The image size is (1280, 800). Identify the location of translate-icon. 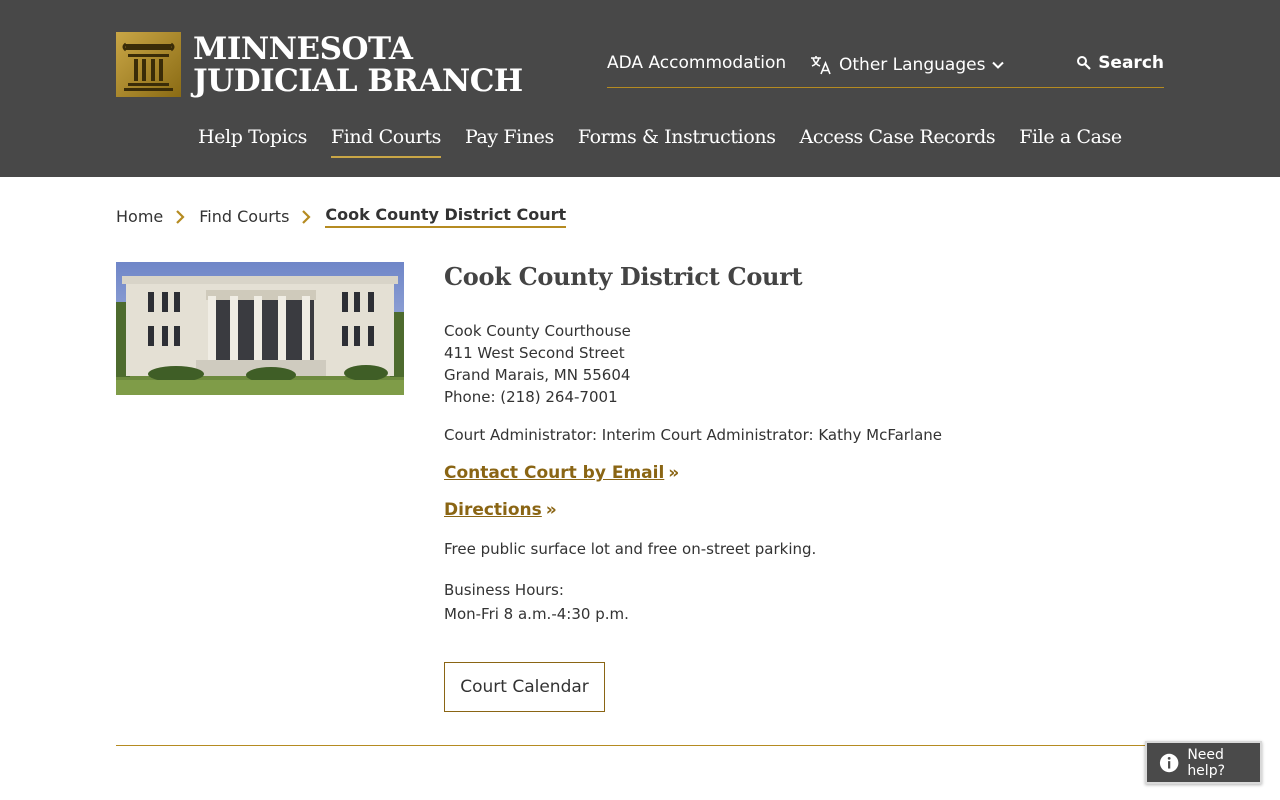
(821, 65).